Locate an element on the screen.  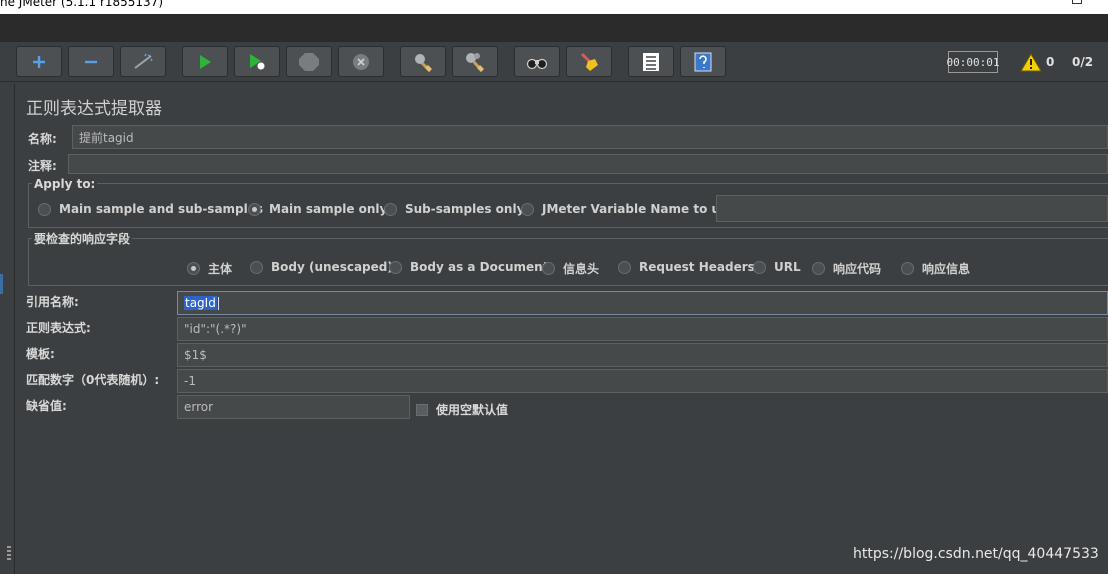
apply-main-and-sub-radio: Main sample and sub-samples is located at coordinates (150, 209).